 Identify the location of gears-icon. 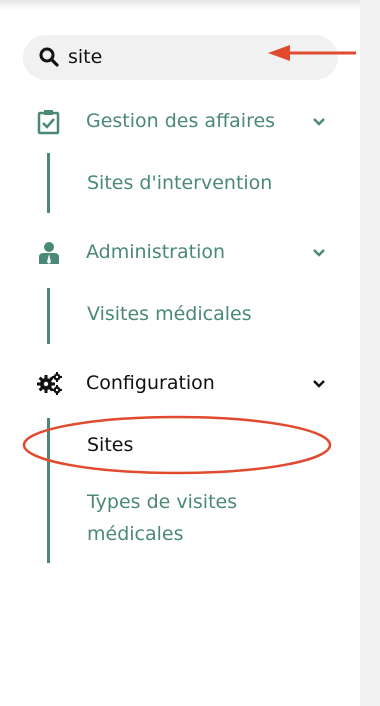
(50, 386).